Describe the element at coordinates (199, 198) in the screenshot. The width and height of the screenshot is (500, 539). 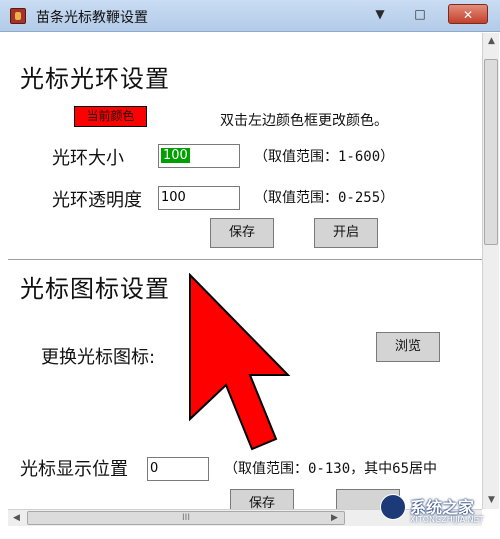
I see `halo-opacity-input: 100` at that location.